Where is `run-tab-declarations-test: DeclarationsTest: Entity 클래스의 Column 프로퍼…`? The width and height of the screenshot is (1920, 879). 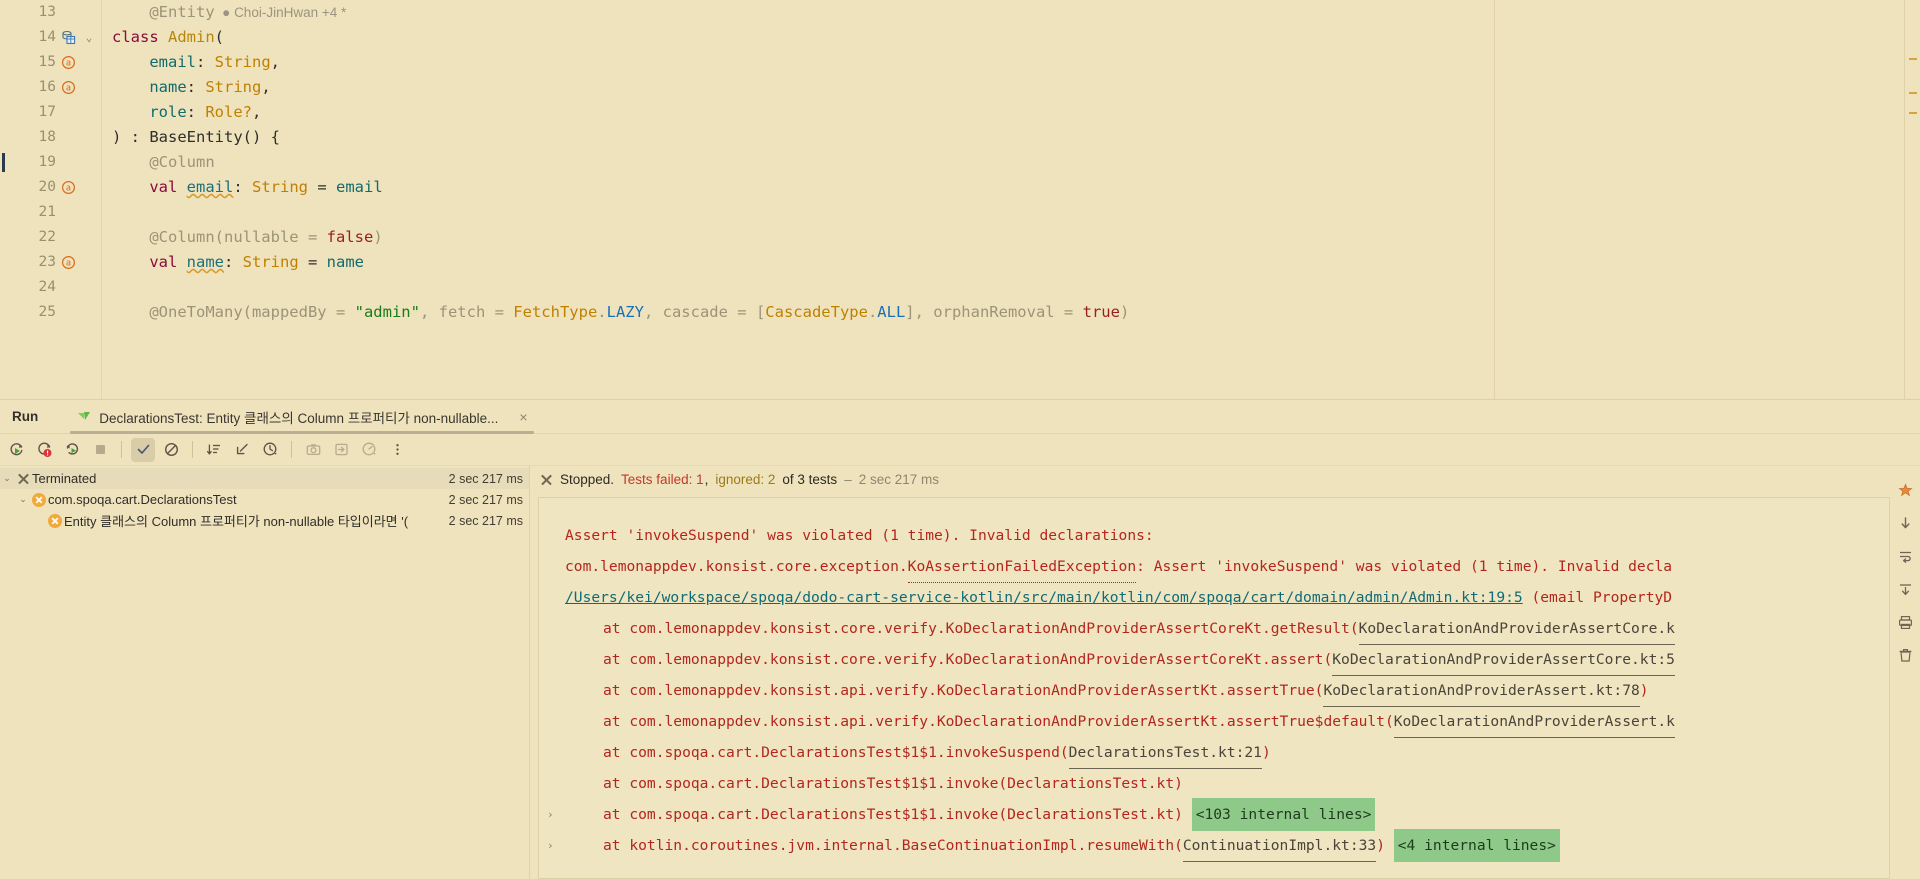
run-tab-declarations-test: DeclarationsTest: Entity 클래스의 Column 프로퍼… is located at coordinates (301, 417).